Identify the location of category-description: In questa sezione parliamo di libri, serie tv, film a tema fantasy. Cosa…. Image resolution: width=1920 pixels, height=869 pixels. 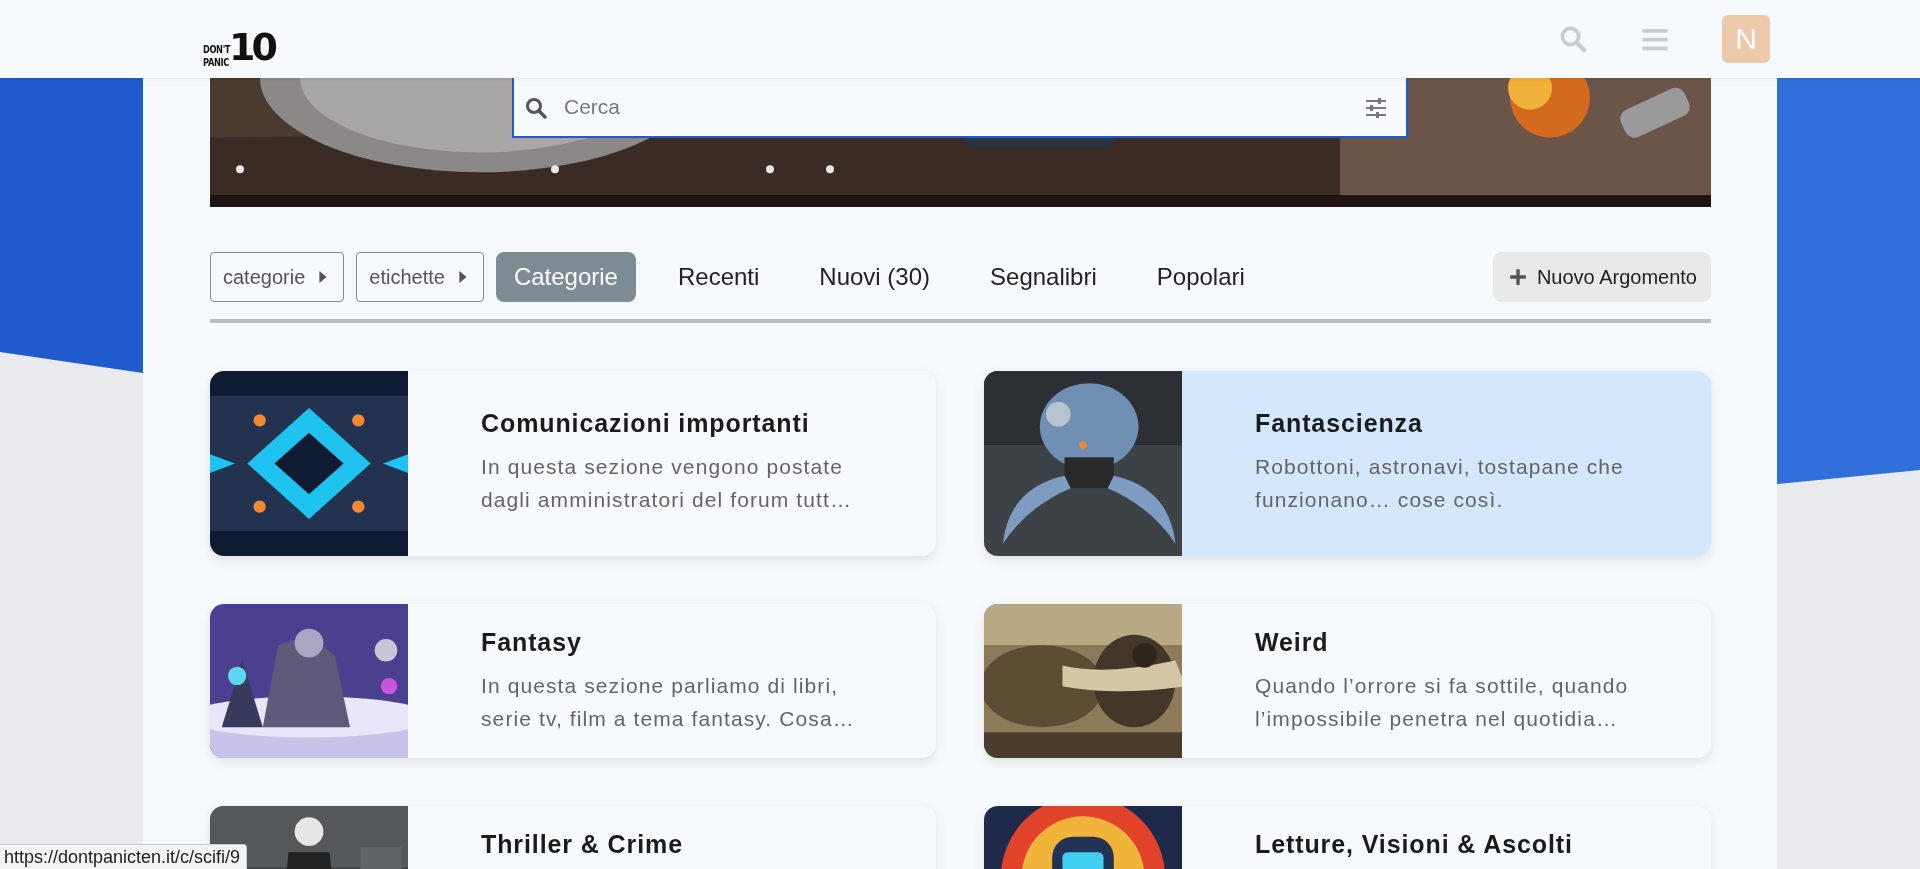
(668, 702).